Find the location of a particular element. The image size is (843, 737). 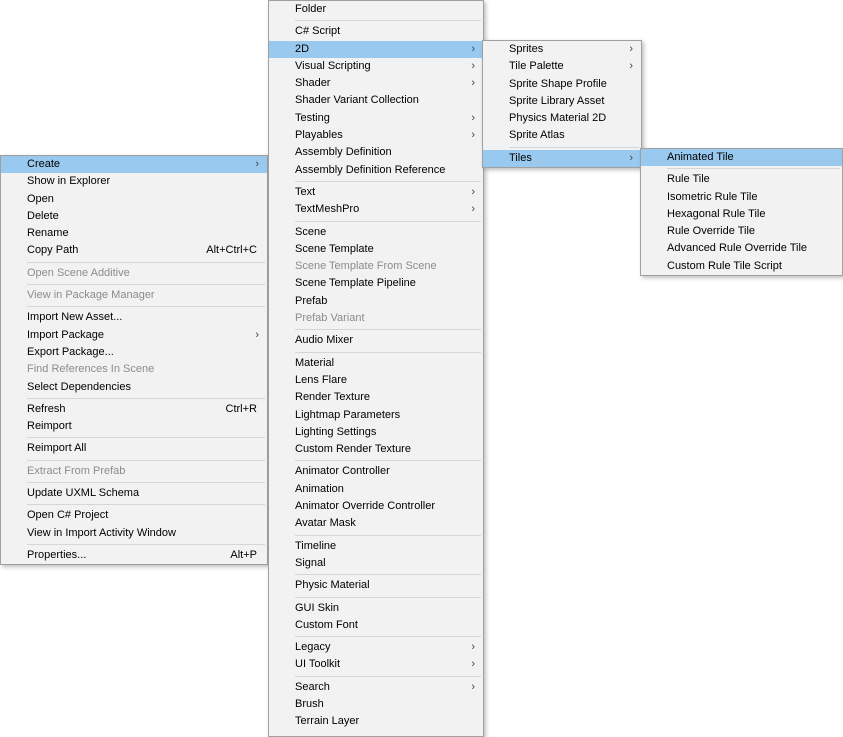

create-item-visual-scripting: Visual Scripting › is located at coordinates (376, 66).